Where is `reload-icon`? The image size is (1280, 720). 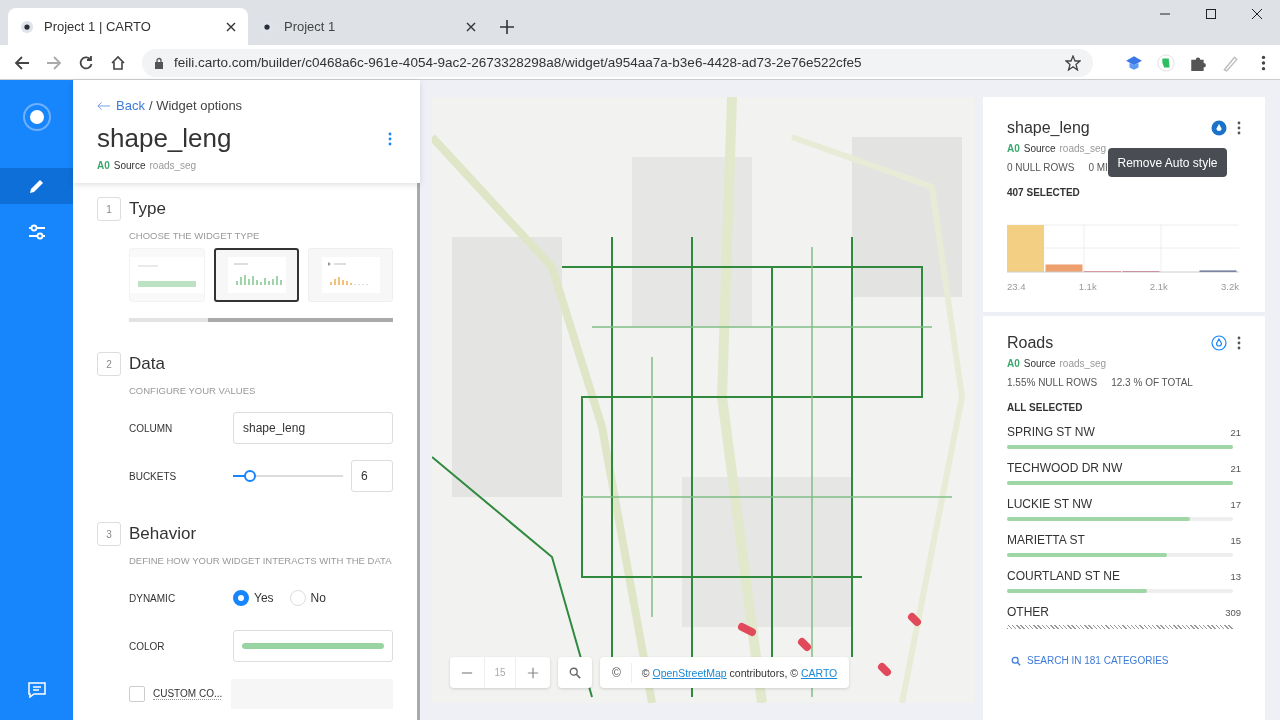
reload-icon is located at coordinates (86, 62).